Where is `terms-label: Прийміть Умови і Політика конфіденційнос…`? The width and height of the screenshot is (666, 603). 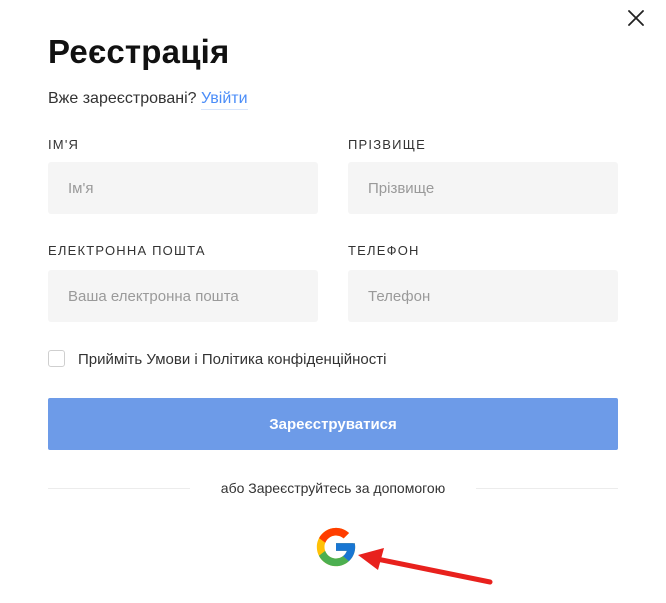 terms-label: Прийміть Умови і Політика конфіденційнос… is located at coordinates (232, 359).